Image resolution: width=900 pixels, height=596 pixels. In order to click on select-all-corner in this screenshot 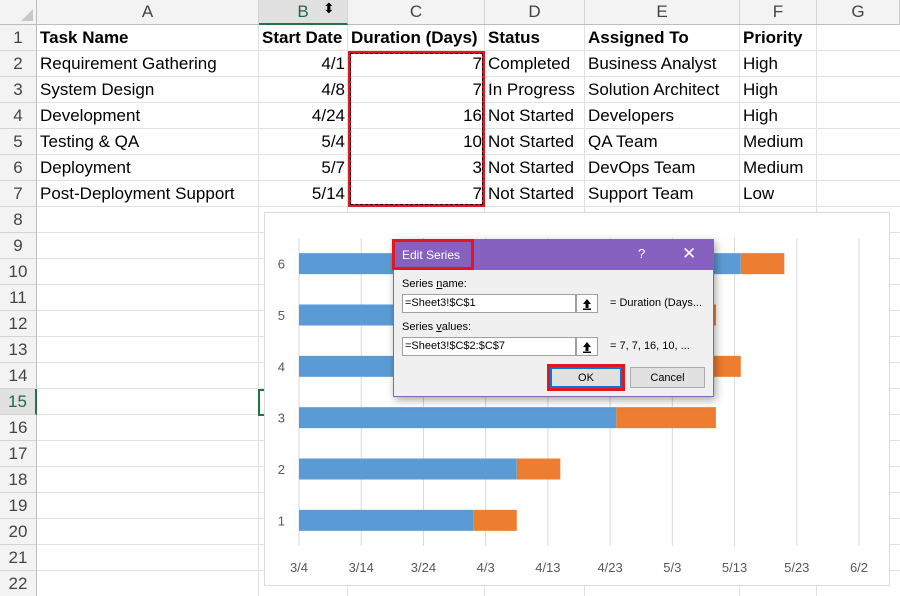, I will do `click(18, 12)`.